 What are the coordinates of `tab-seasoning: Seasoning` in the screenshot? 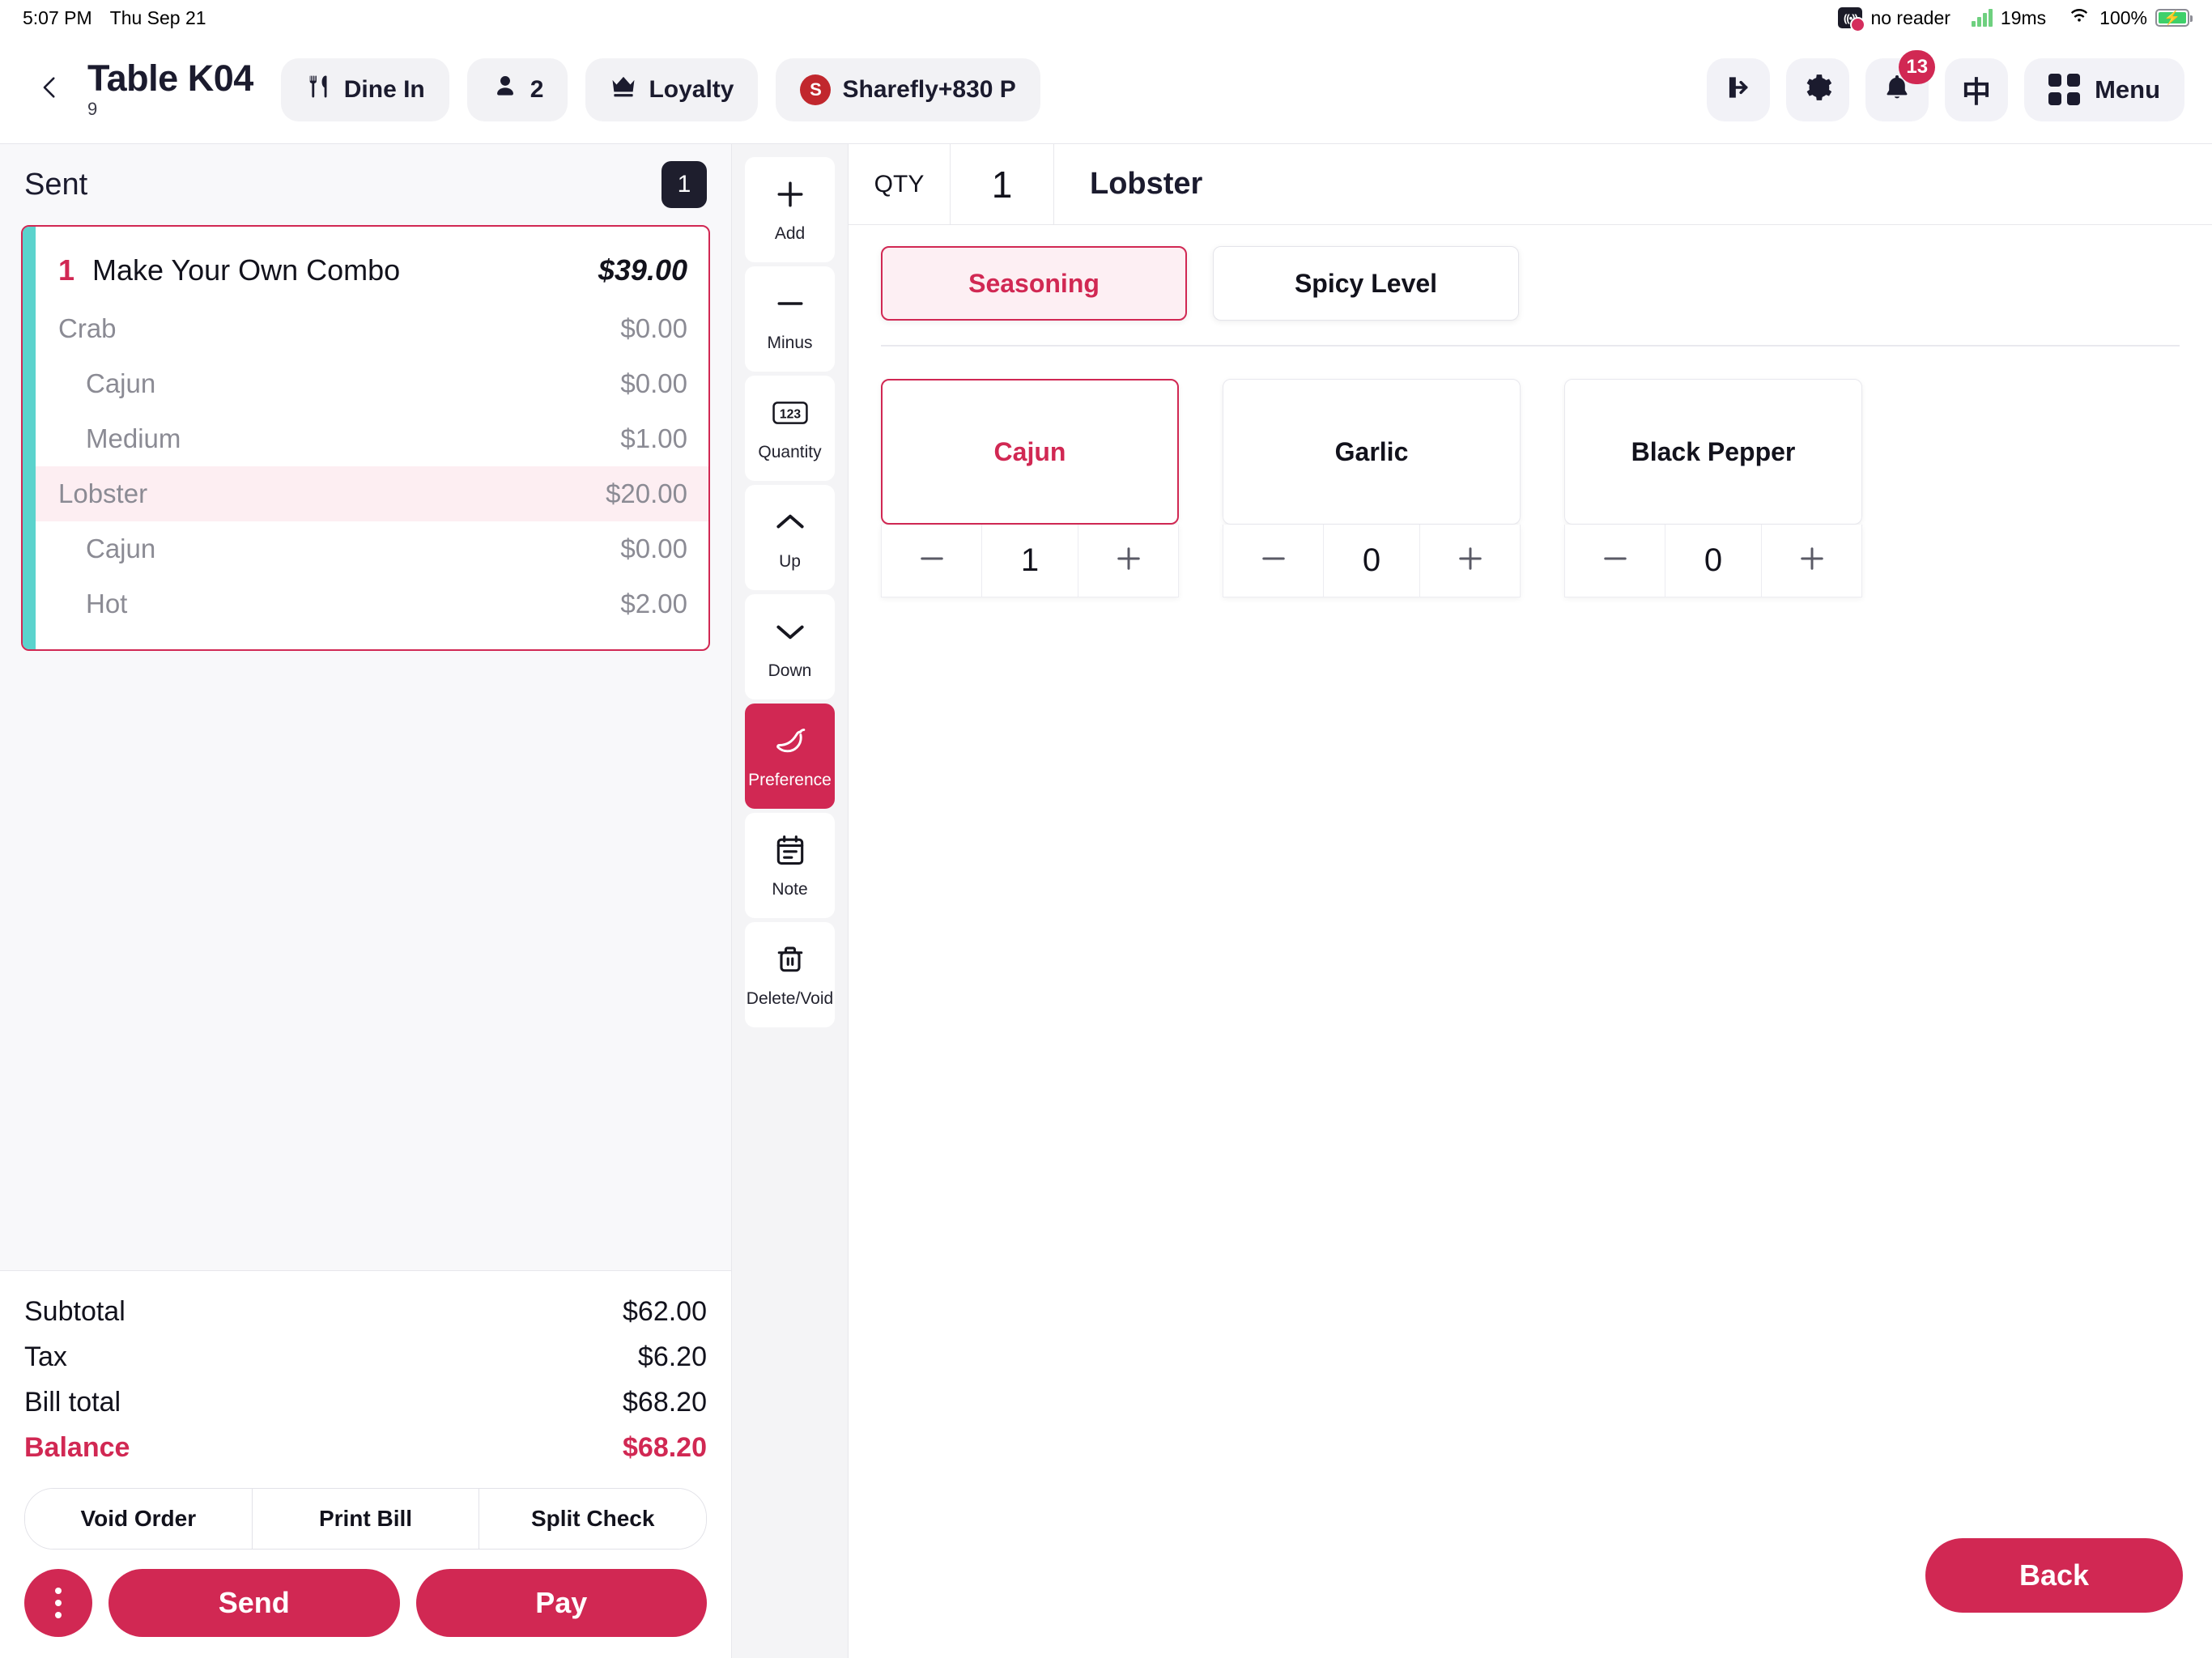 It's located at (1034, 283).